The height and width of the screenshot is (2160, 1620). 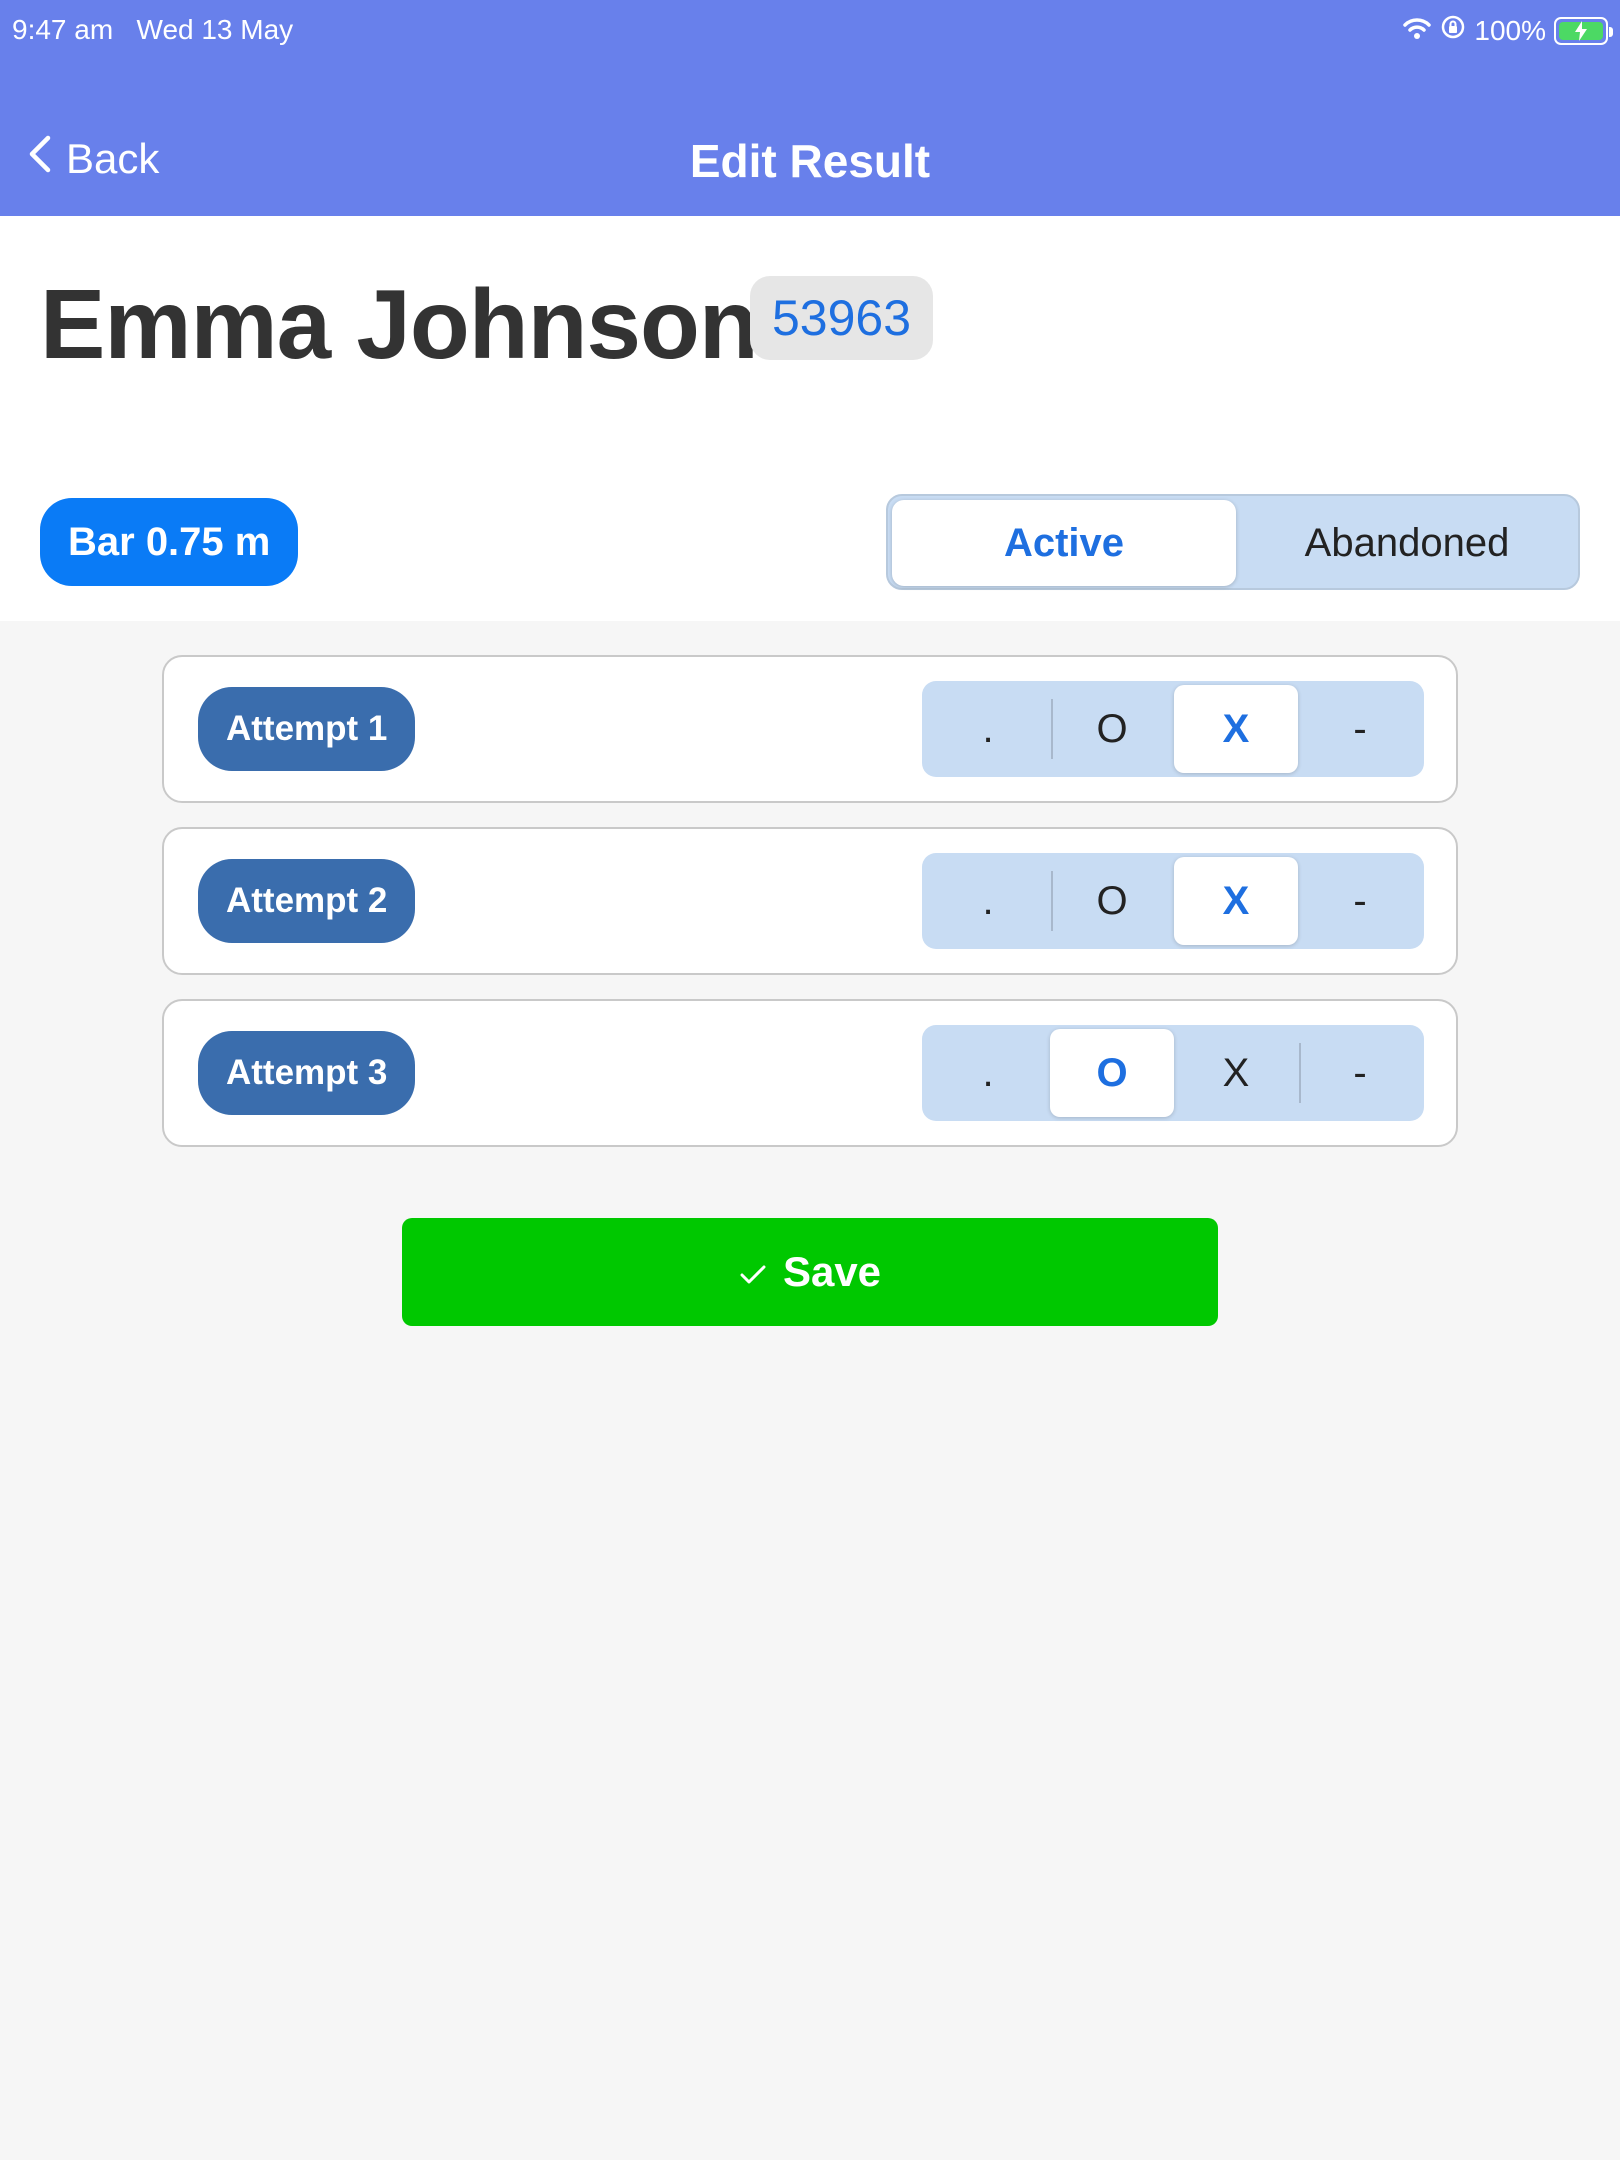 What do you see at coordinates (113, 158) in the screenshot?
I see `back-label: Back` at bounding box center [113, 158].